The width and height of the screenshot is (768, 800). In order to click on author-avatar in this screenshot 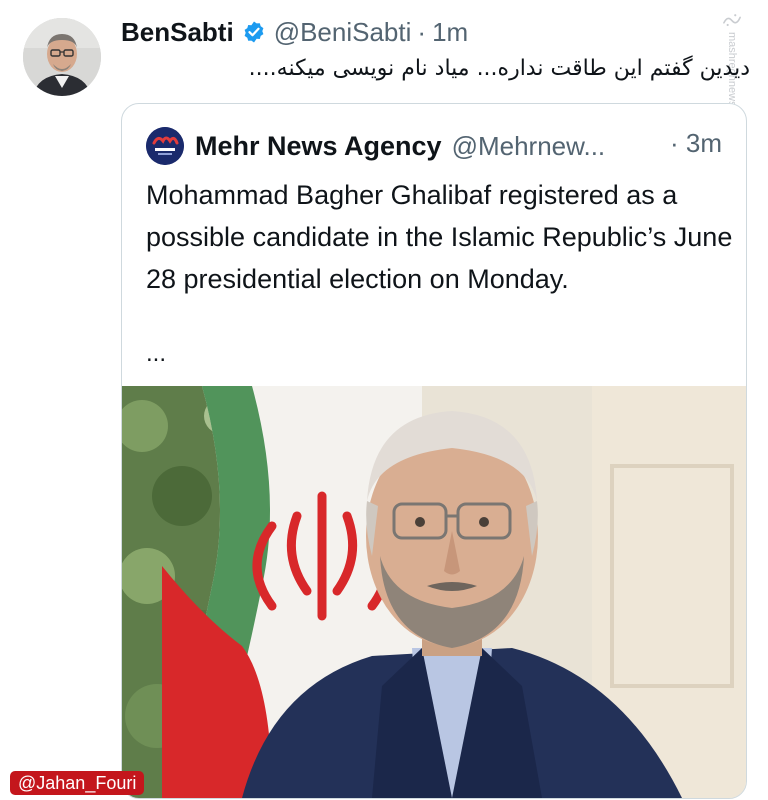, I will do `click(62, 57)`.